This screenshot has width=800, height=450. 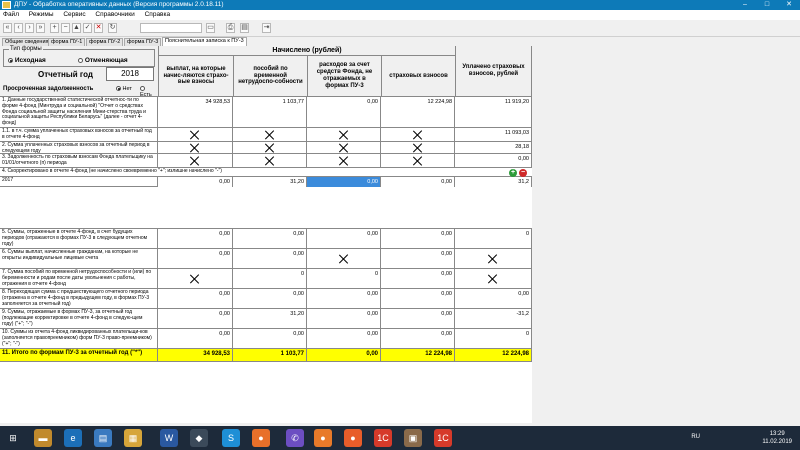 What do you see at coordinates (695, 437) in the screenshot?
I see `language-indicator: RU` at bounding box center [695, 437].